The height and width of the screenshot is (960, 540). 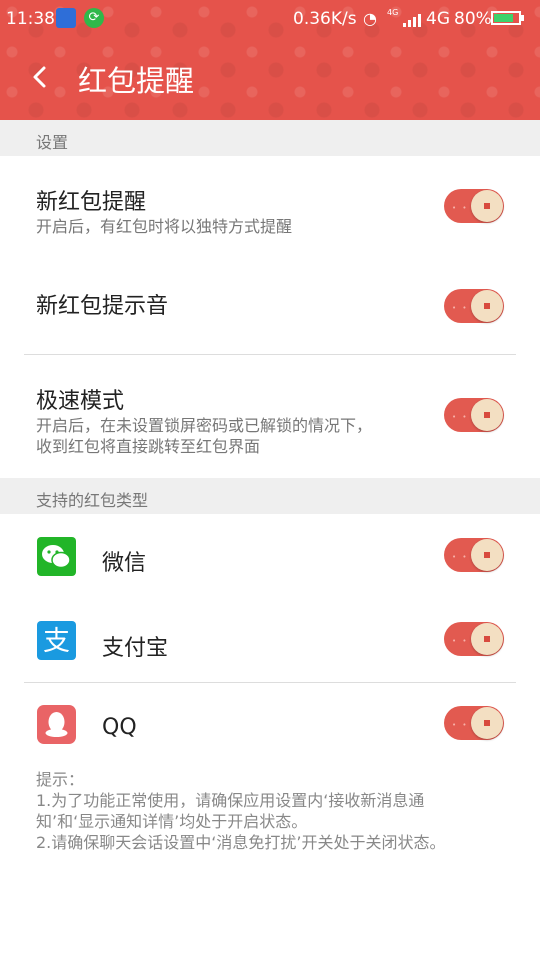 What do you see at coordinates (80, 401) in the screenshot?
I see `row-title: 极速模式` at bounding box center [80, 401].